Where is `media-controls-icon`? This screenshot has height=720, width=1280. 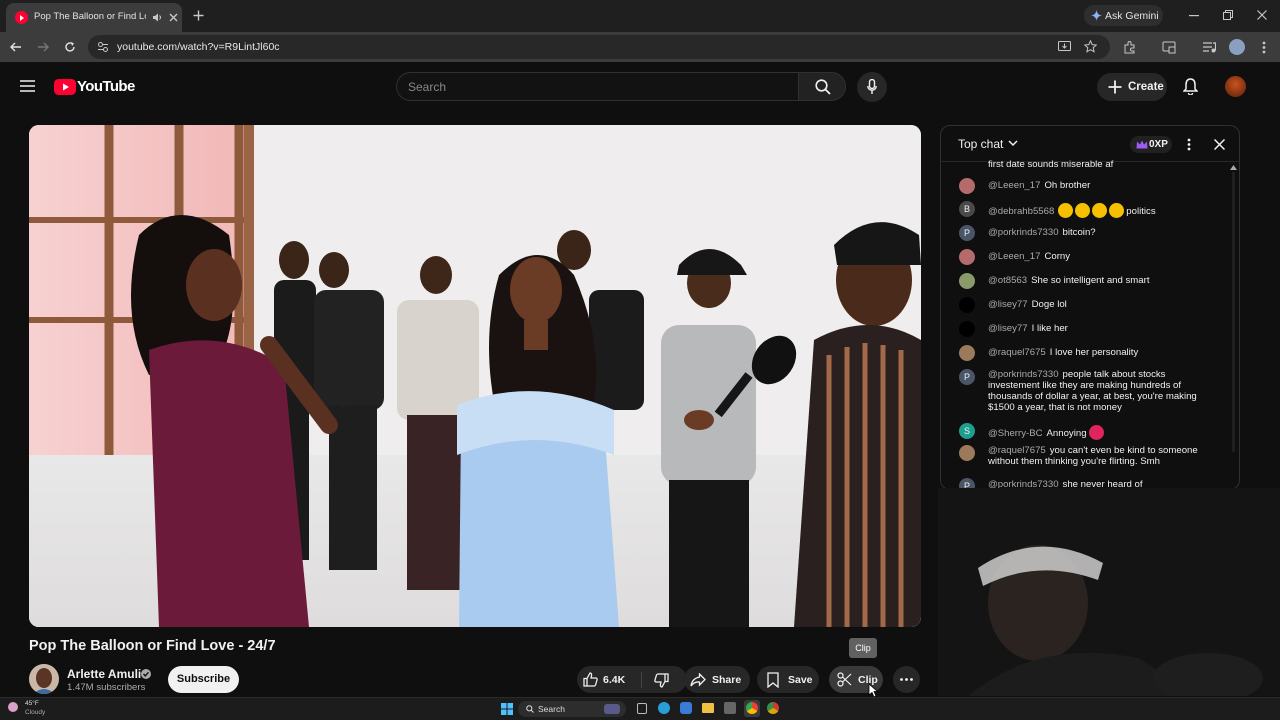 media-controls-icon is located at coordinates (1209, 47).